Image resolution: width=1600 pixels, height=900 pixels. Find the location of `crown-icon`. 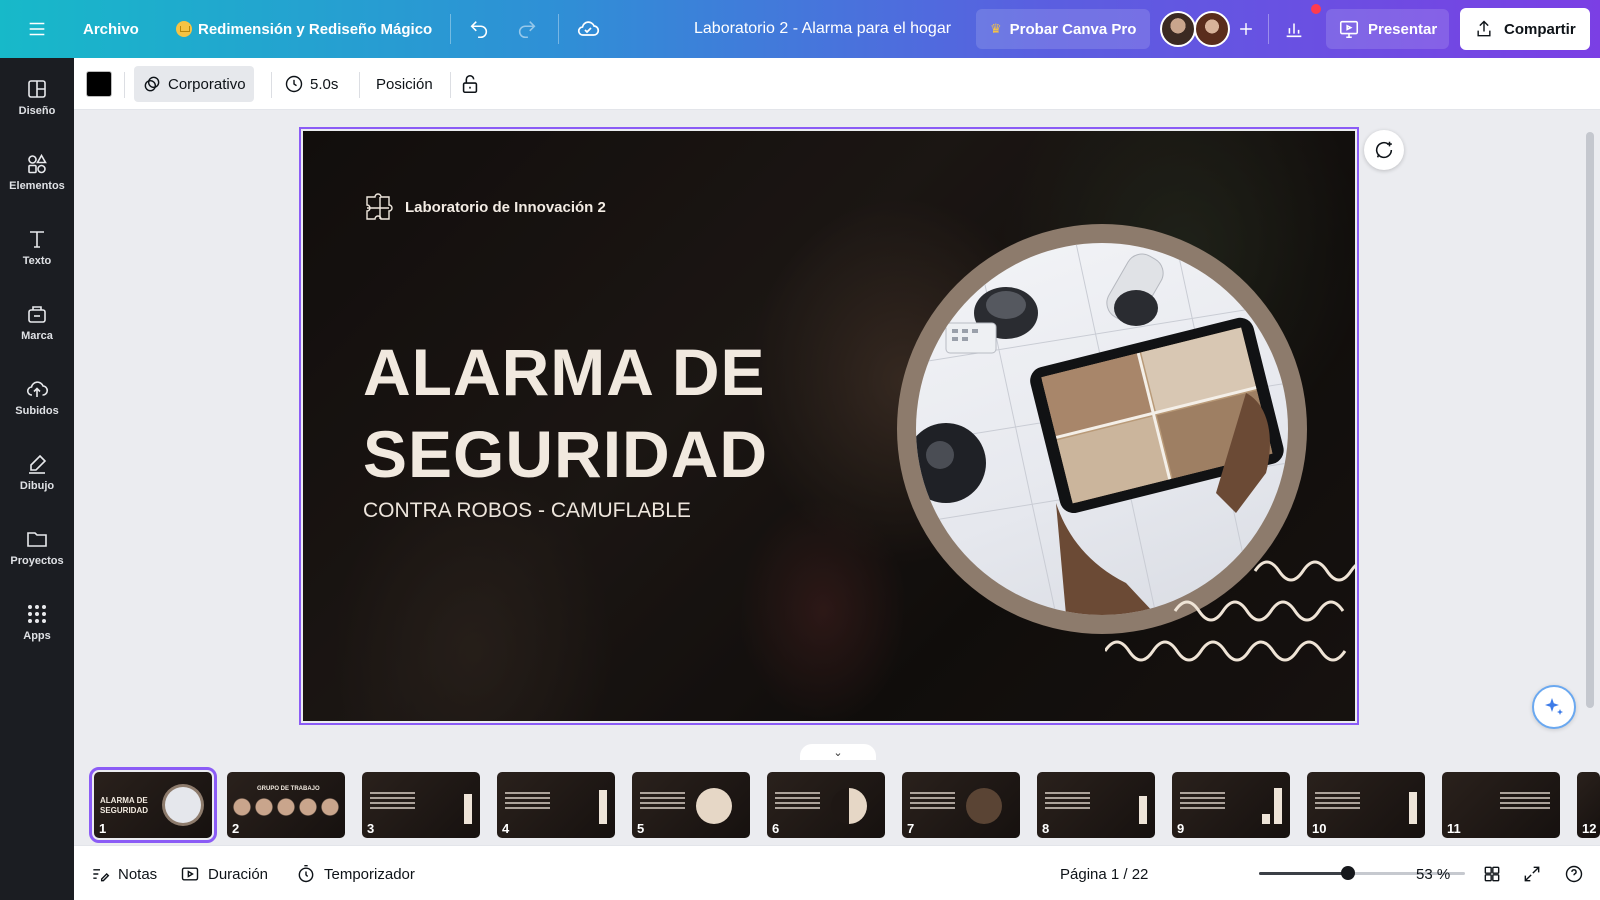

crown-icon is located at coordinates (184, 29).